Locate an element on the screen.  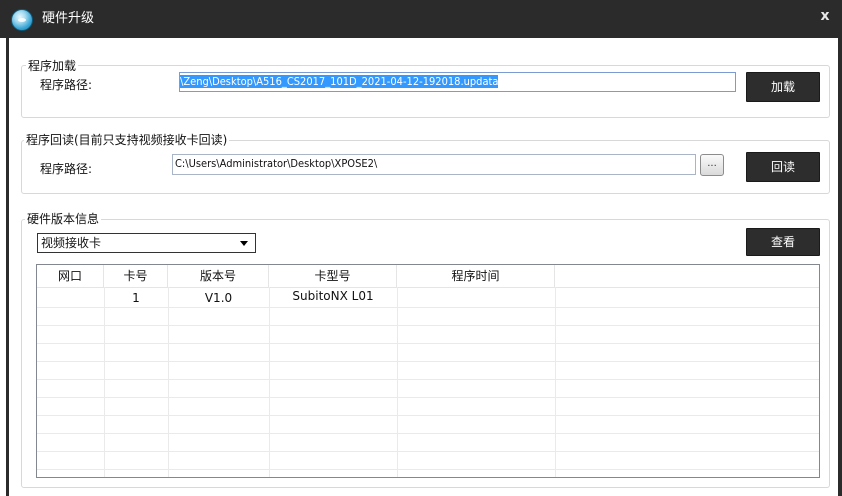
version-group-title: 硬件版本信息 is located at coordinates (63, 219).